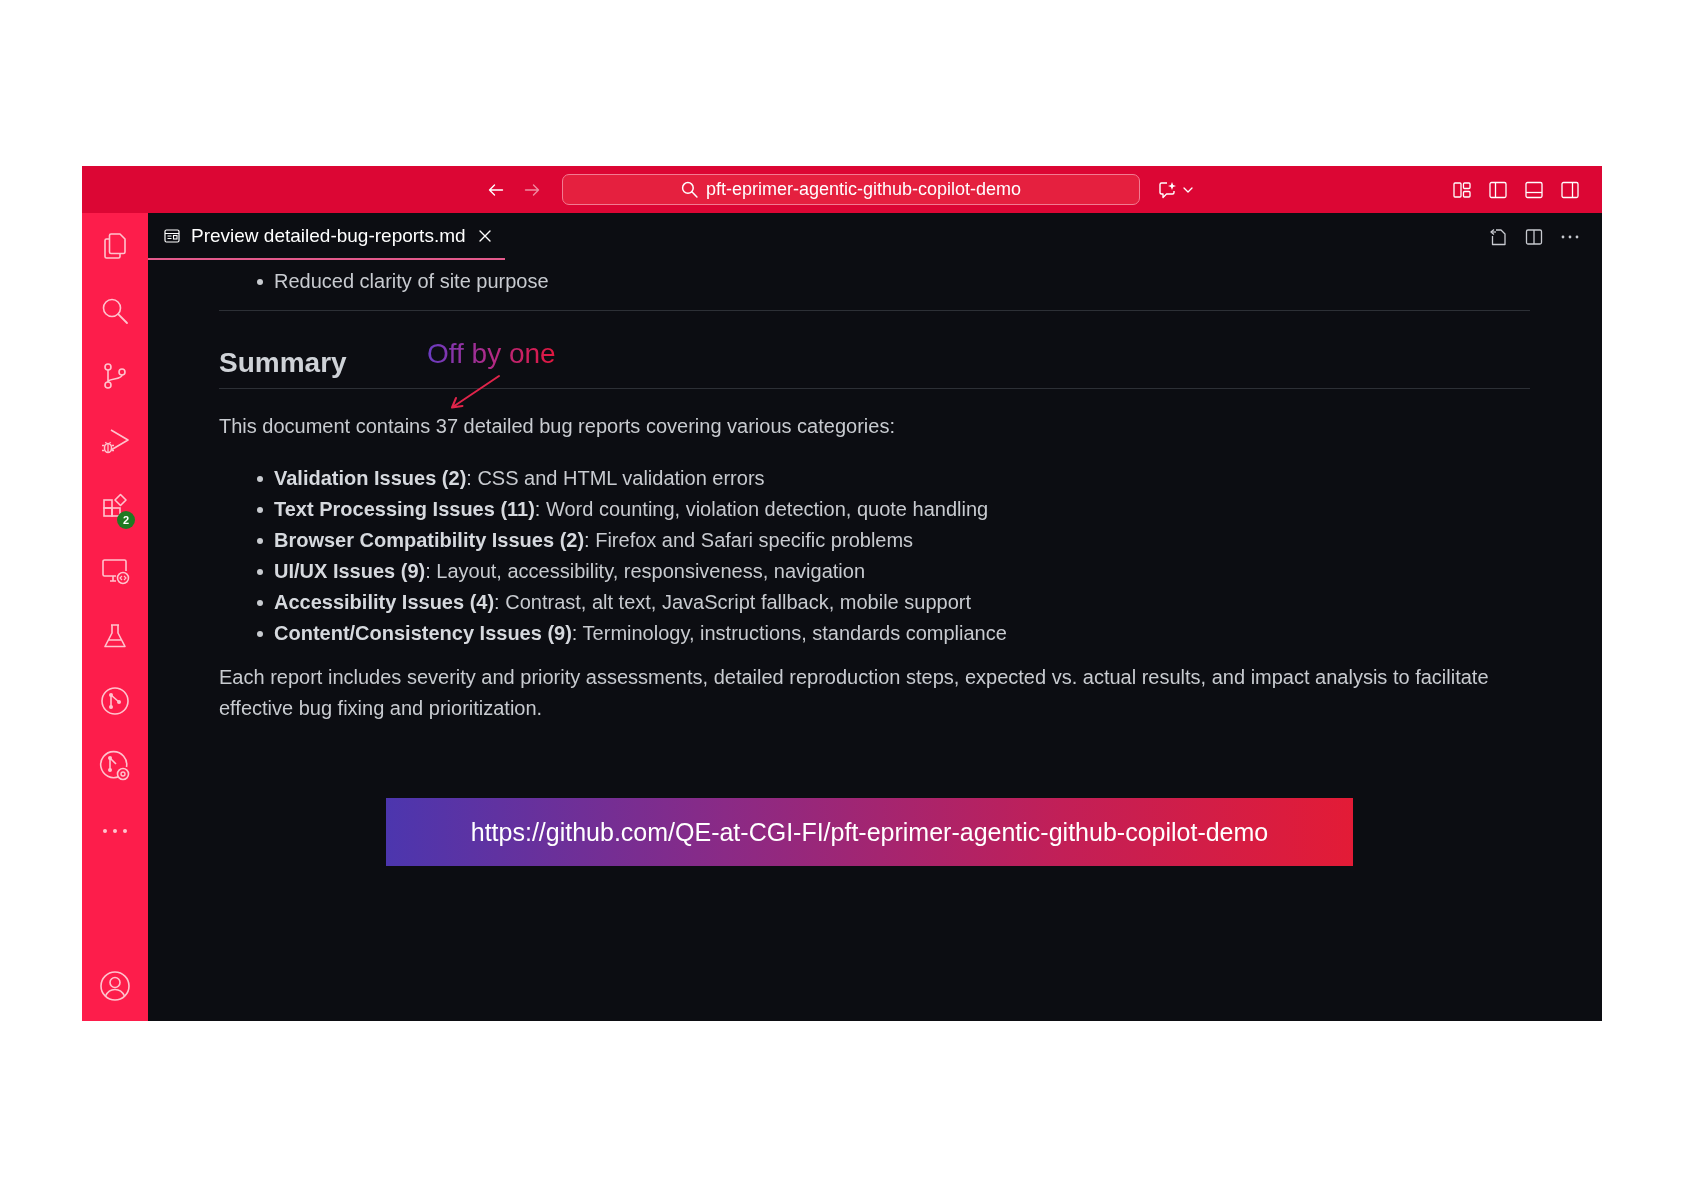 The image size is (1684, 1190). Describe the element at coordinates (115, 635) in the screenshot. I see `flask-icon` at that location.